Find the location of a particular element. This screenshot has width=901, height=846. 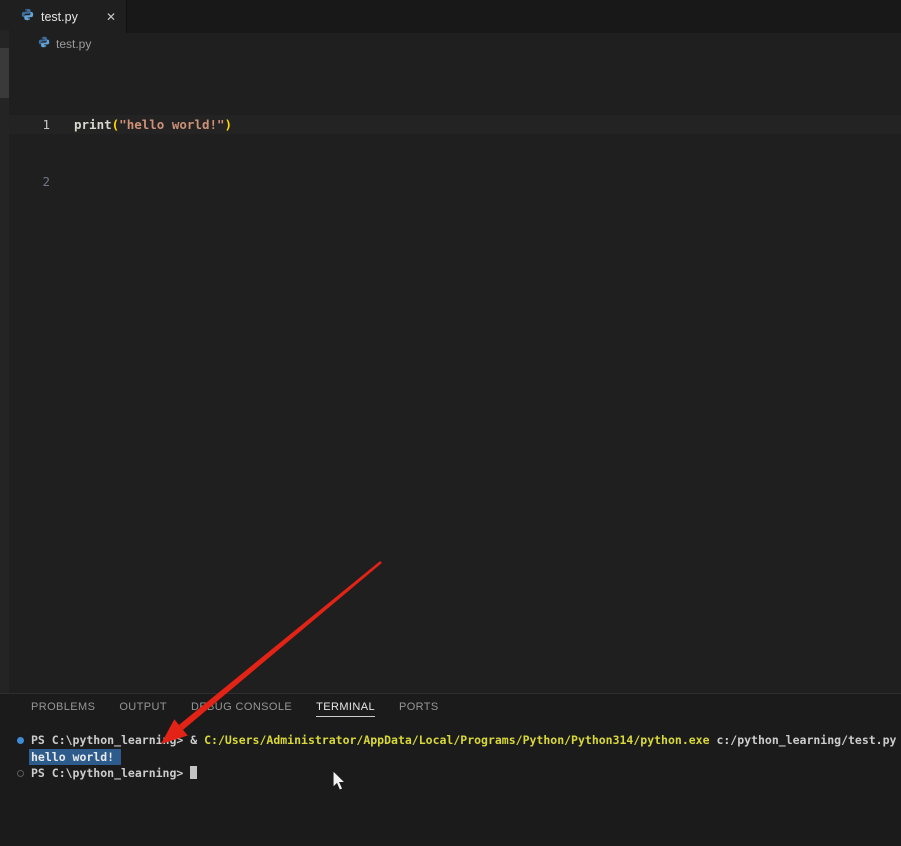

prompt-decoration-icon is located at coordinates (20, 773).